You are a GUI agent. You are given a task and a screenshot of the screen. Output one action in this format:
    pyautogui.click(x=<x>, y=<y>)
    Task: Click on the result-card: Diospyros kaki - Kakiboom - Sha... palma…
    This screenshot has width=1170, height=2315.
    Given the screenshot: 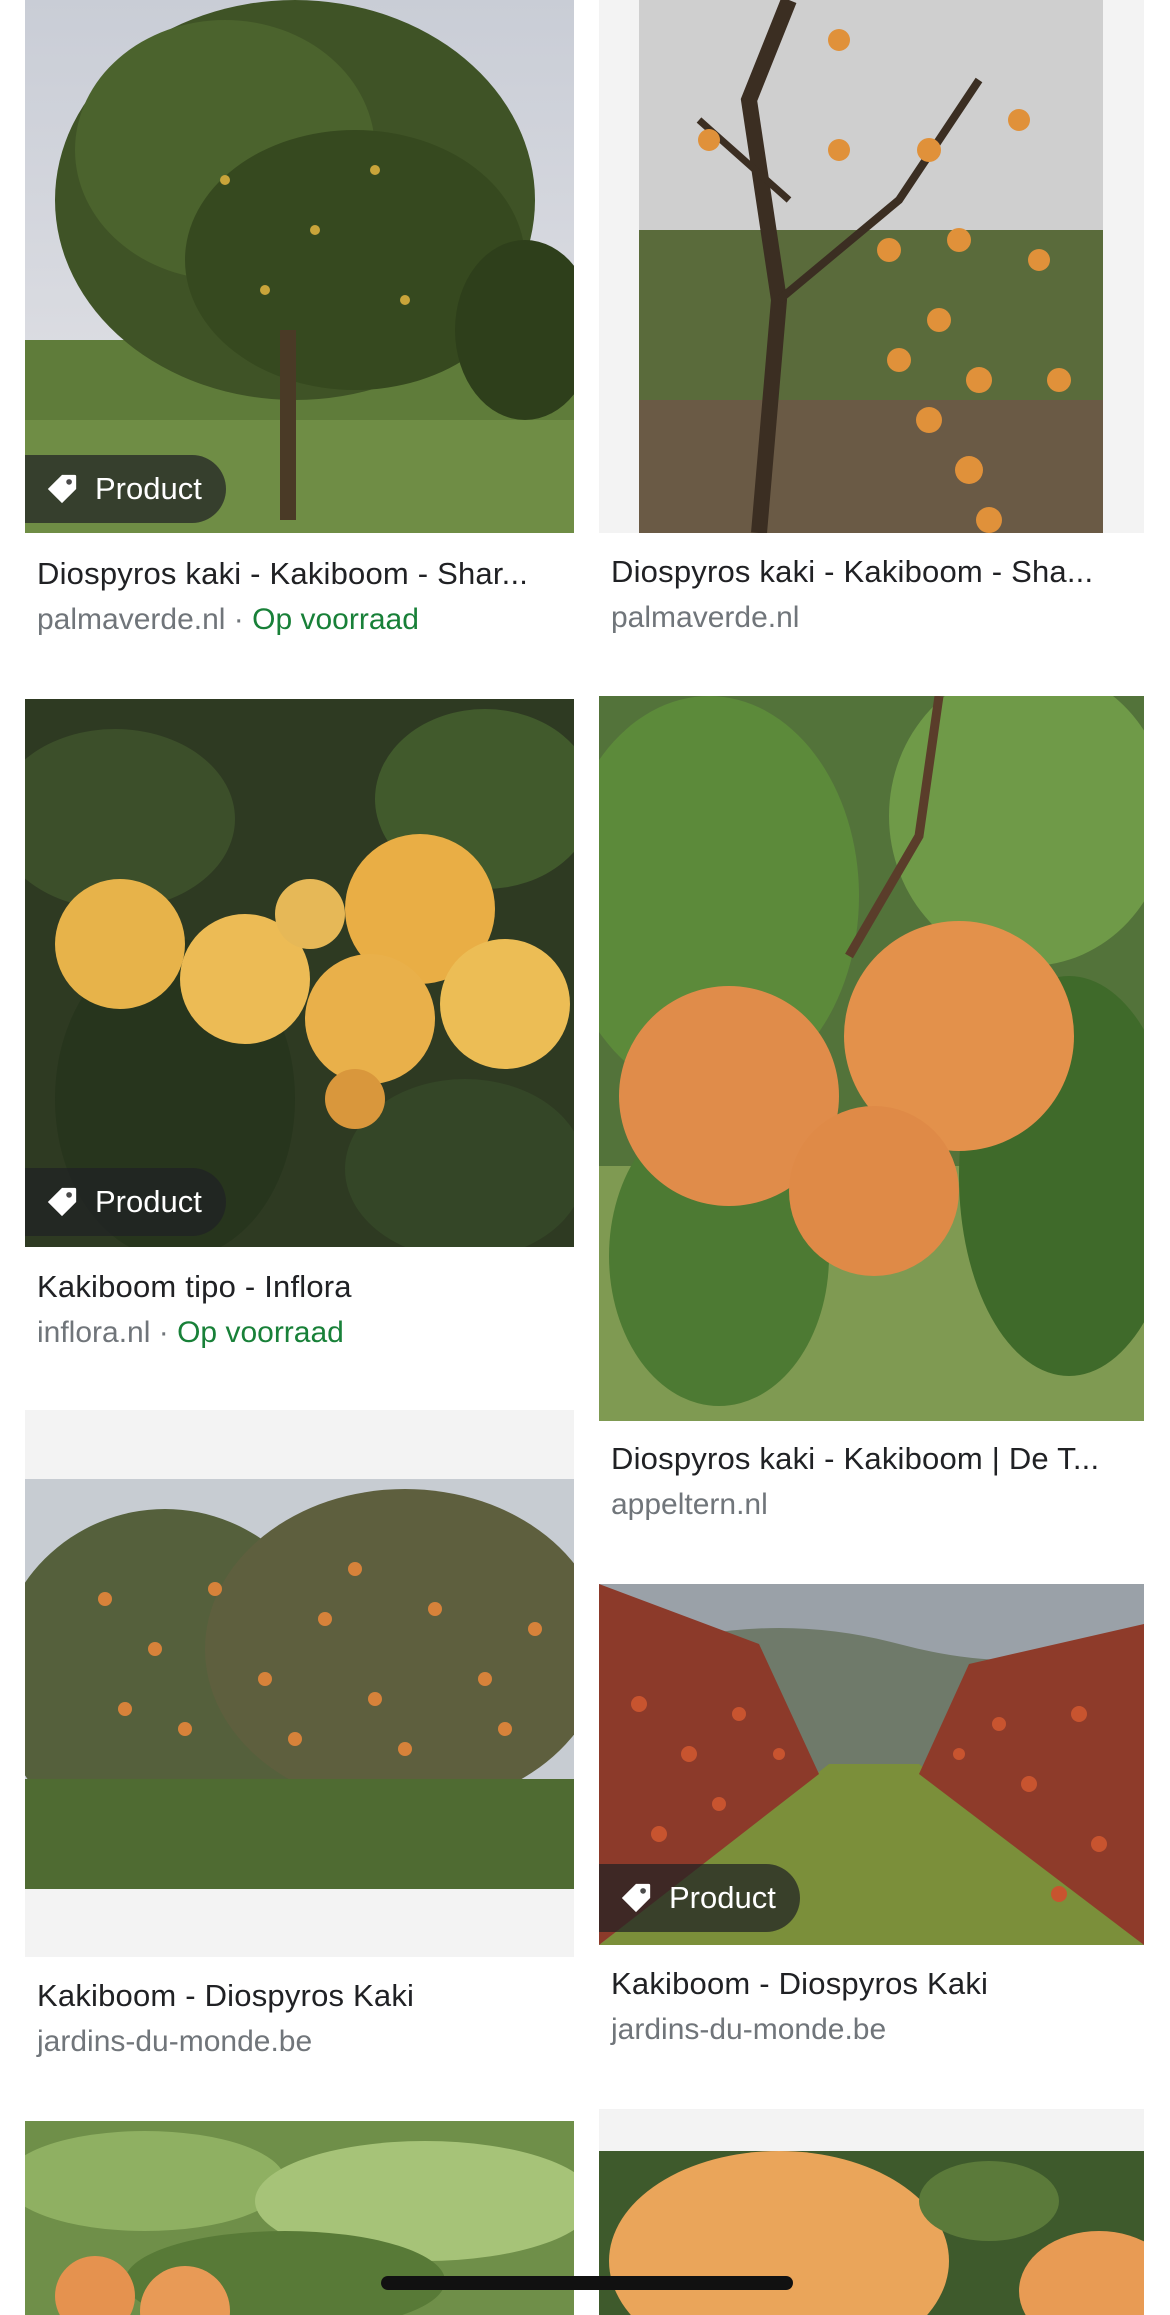 What is the action you would take?
    pyautogui.click(x=871, y=330)
    